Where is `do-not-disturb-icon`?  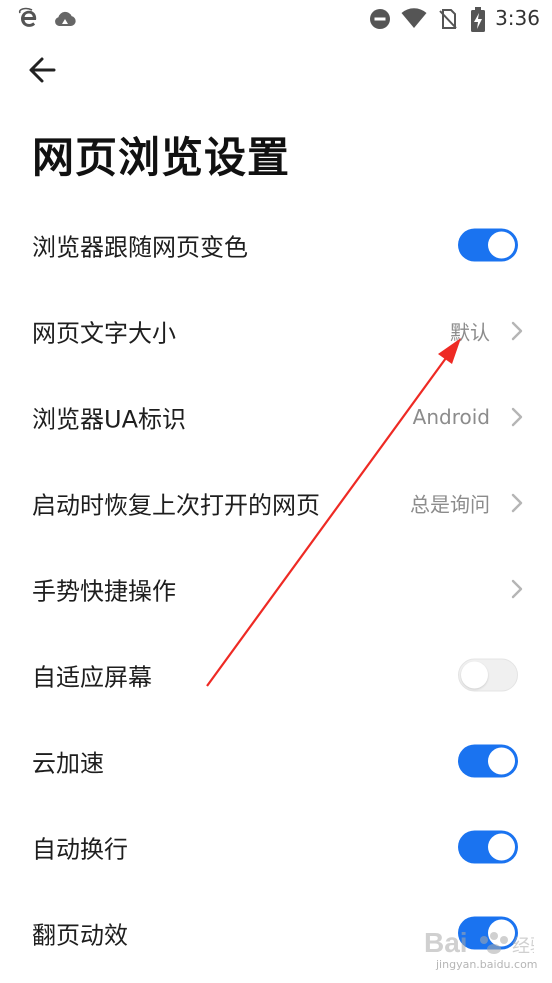 do-not-disturb-icon is located at coordinates (380, 19).